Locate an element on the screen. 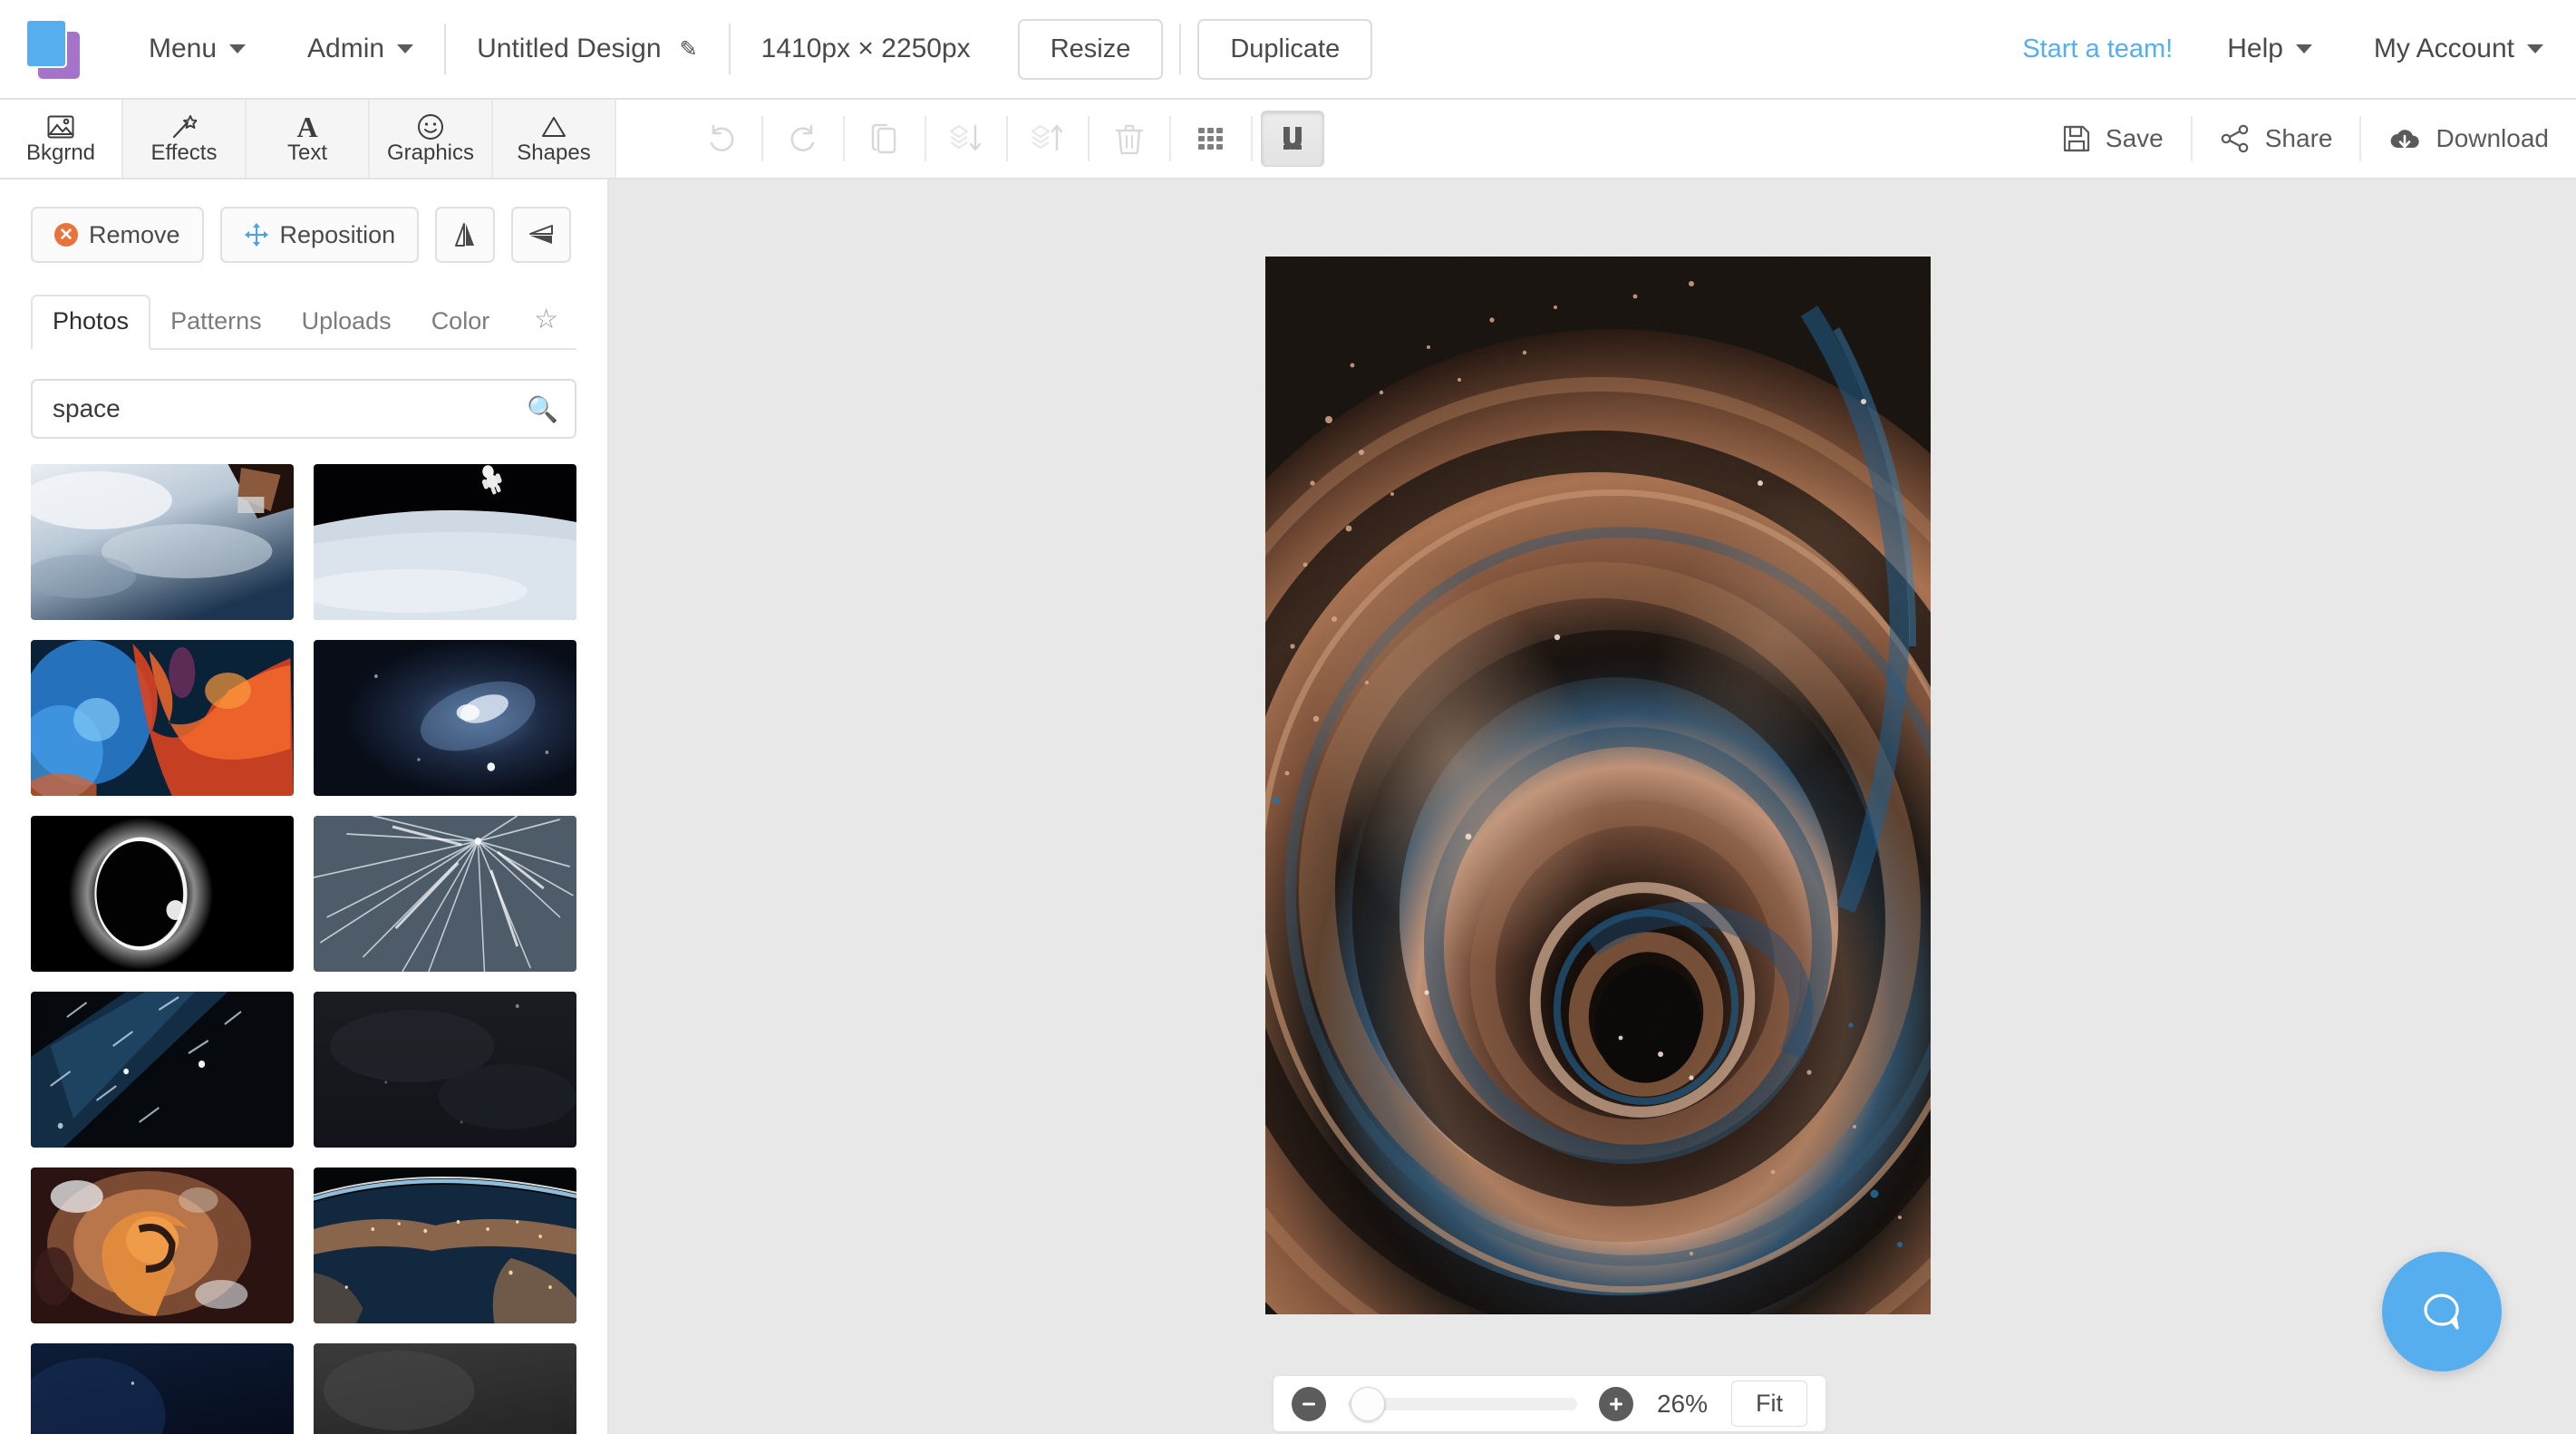  zoom-controls: 26% Fit is located at coordinates (1549, 1403).